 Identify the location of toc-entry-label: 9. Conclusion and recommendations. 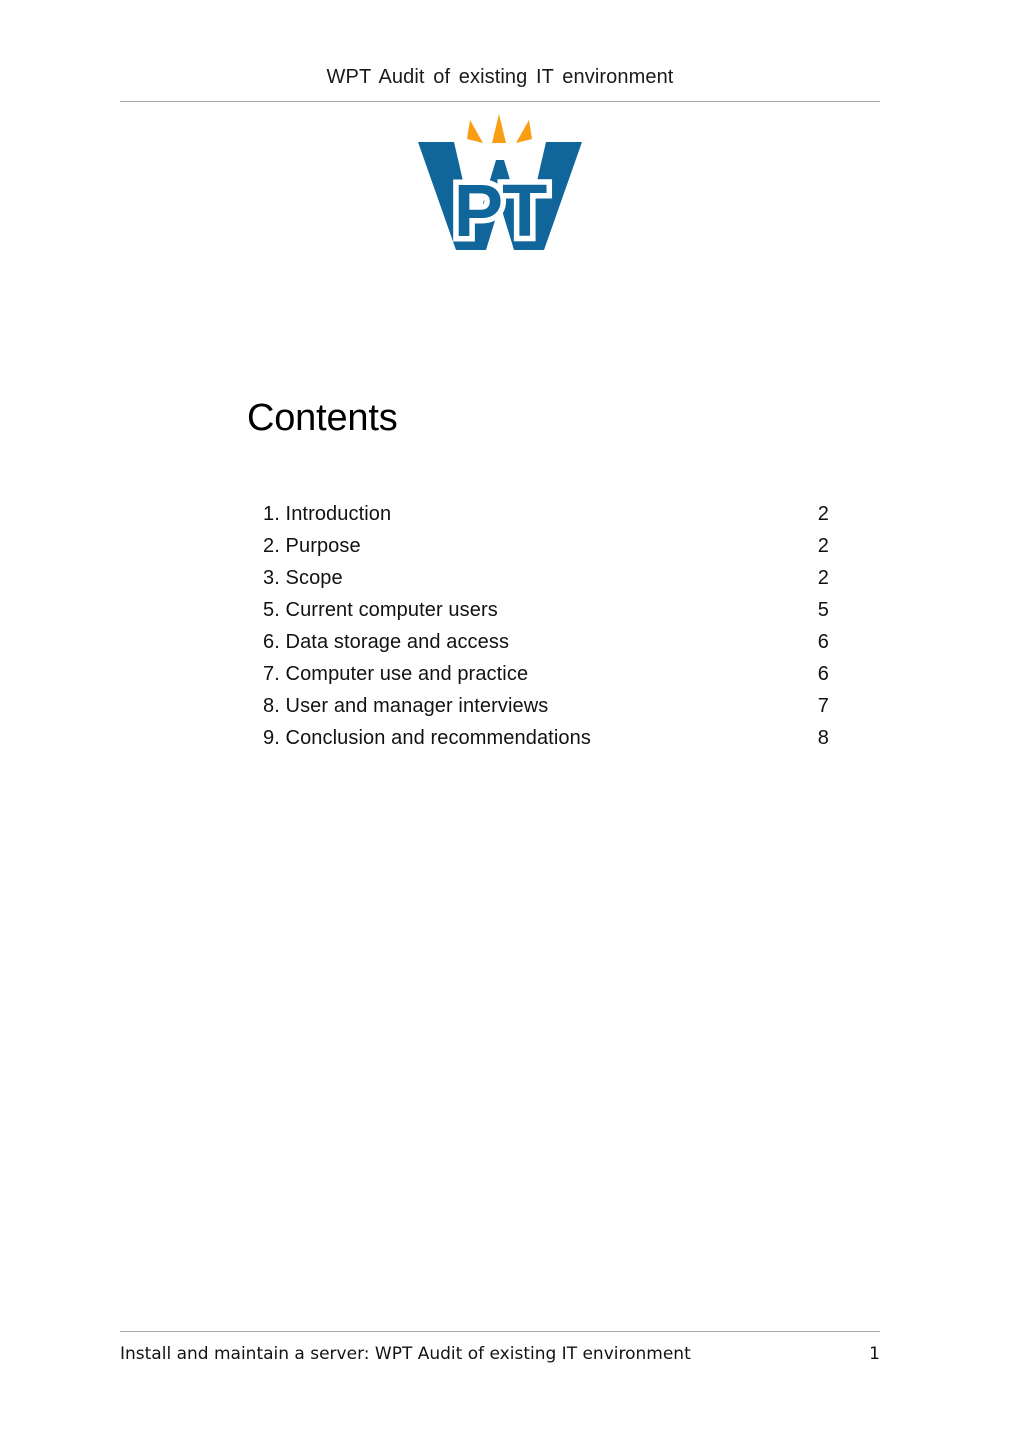
(427, 738).